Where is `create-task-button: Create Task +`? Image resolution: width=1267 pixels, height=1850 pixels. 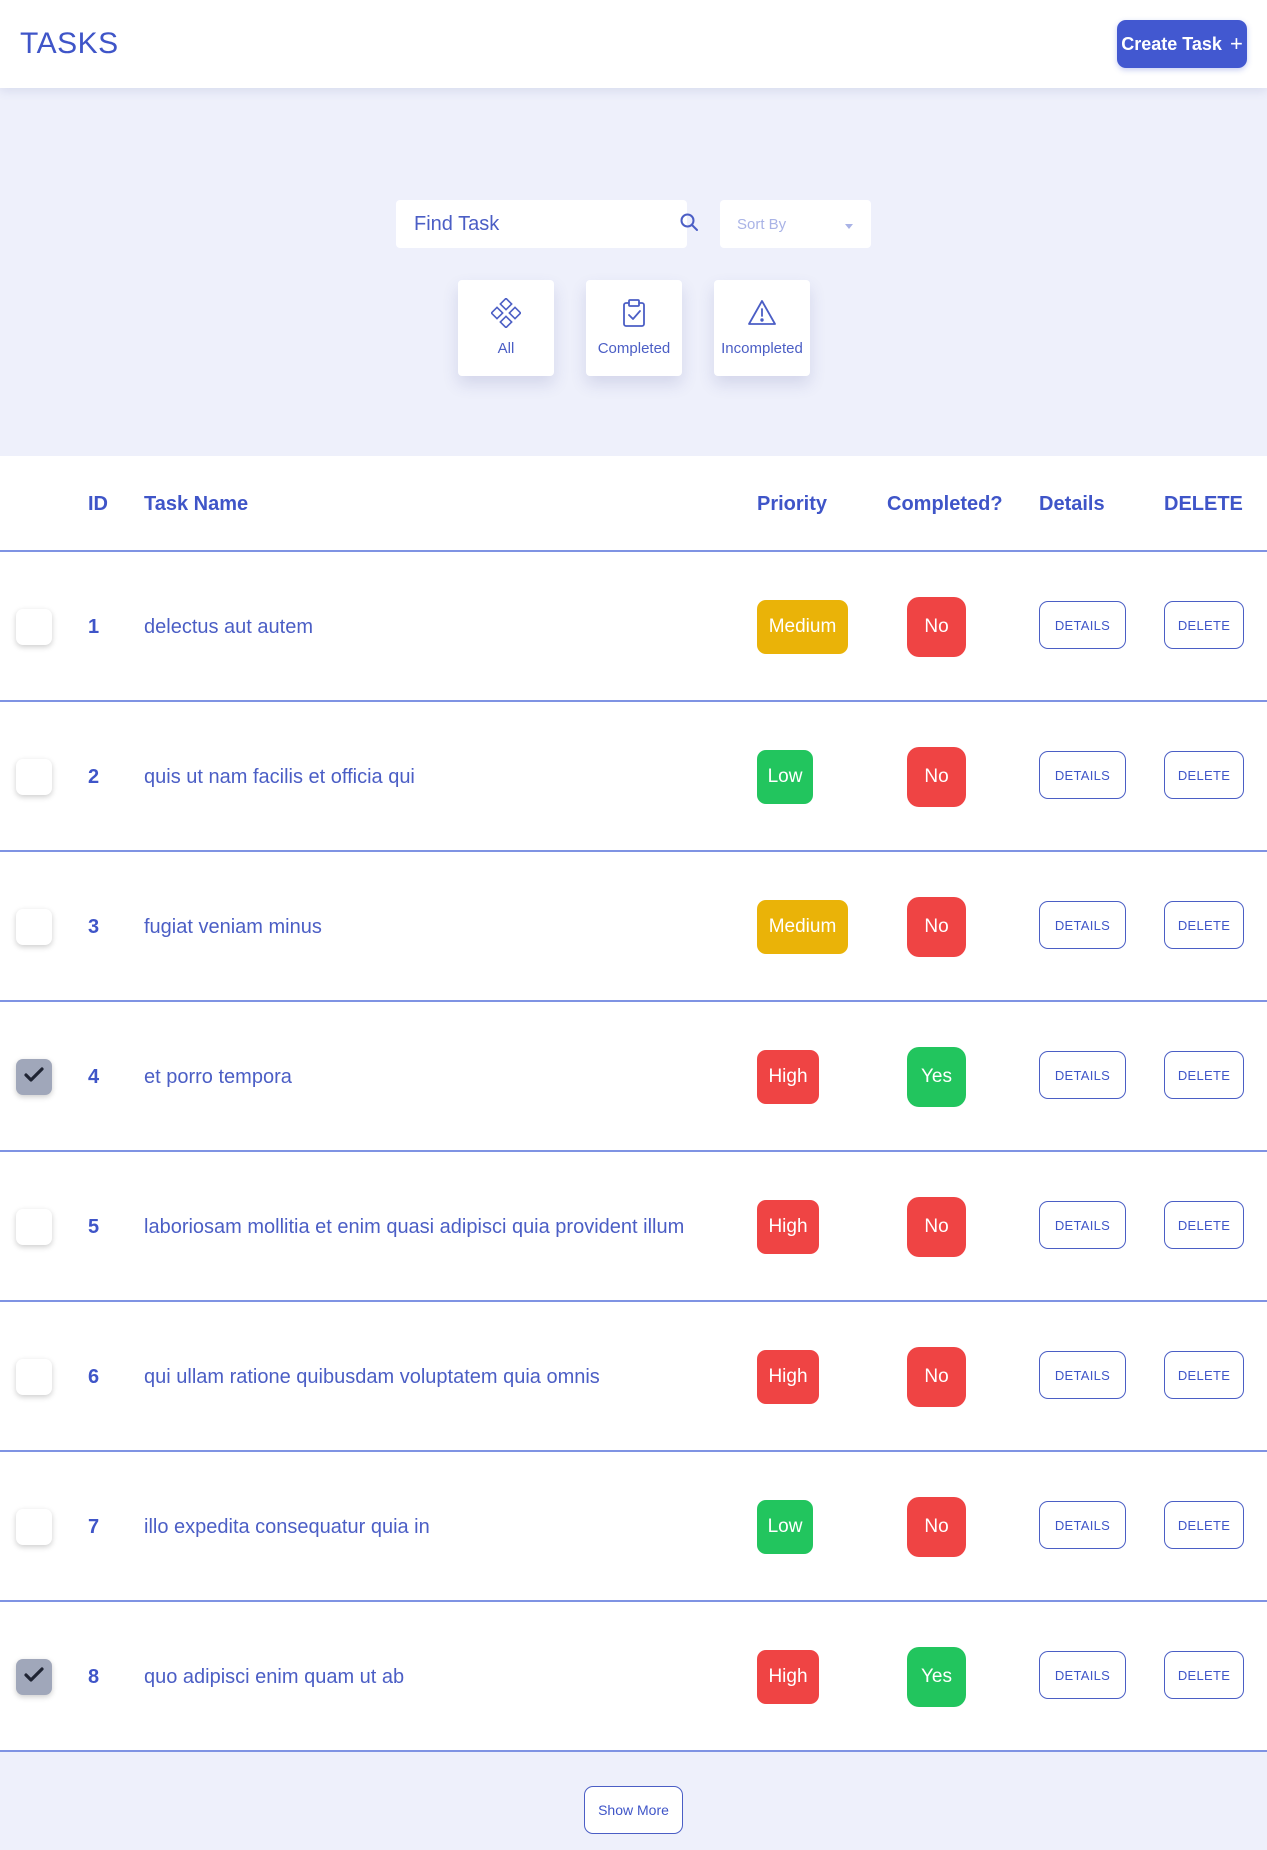 create-task-button: Create Task + is located at coordinates (1182, 44).